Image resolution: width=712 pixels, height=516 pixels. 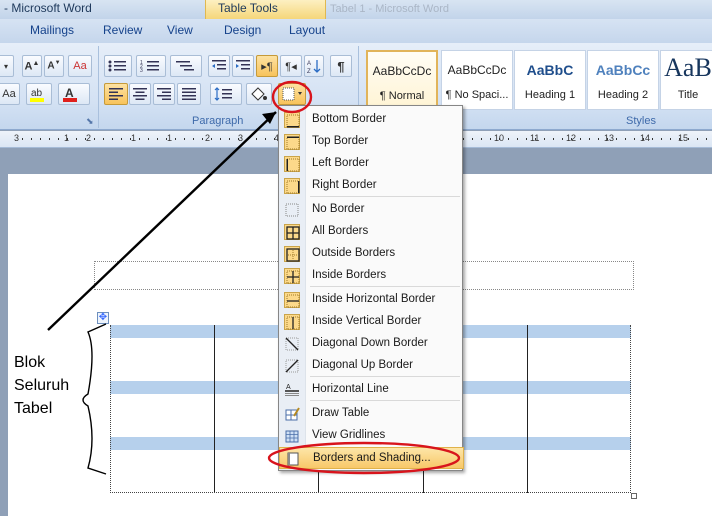 What do you see at coordinates (371, 232) in the screenshot?
I see `menu-item-all-borders: All Borders` at bounding box center [371, 232].